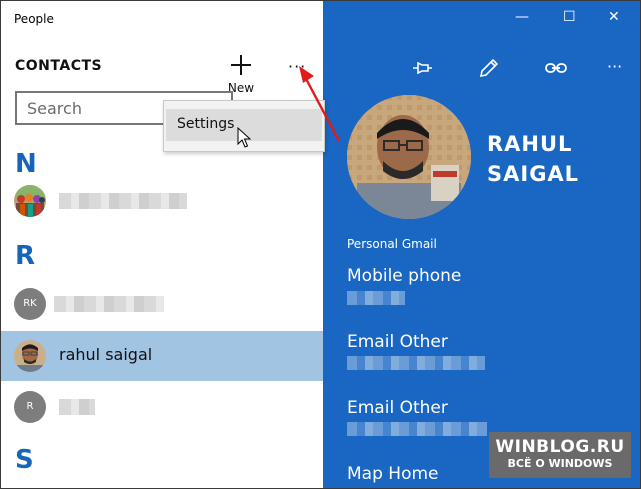 This screenshot has height=489, width=641. Describe the element at coordinates (556, 68) in the screenshot. I see `link-icon` at that location.